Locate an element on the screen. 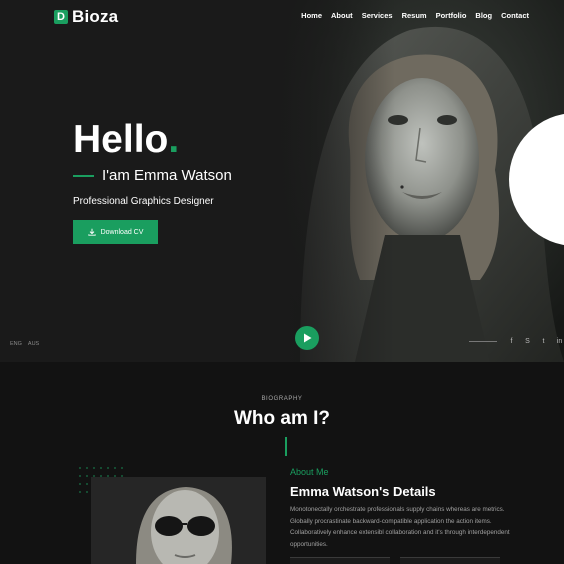 The image size is (564, 564). hero-name: I'am Emma Watson is located at coordinates (167, 175).